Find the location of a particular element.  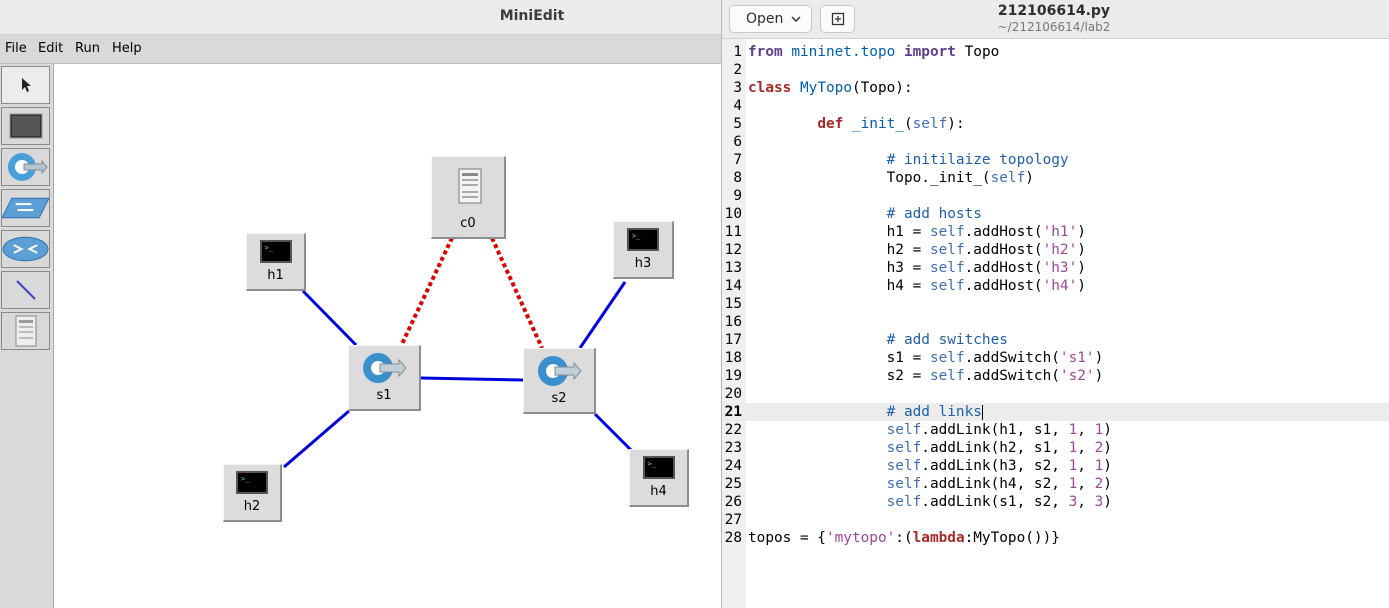

node-host-h1: >_ h1 is located at coordinates (276, 262).